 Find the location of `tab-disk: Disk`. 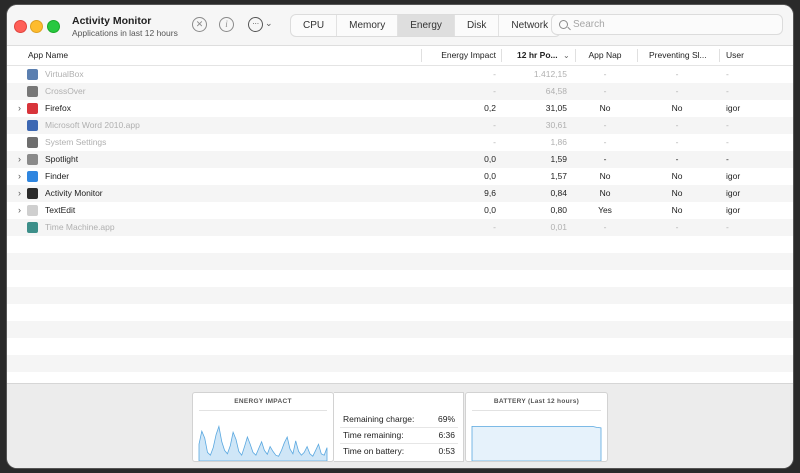

tab-disk: Disk is located at coordinates (477, 25).